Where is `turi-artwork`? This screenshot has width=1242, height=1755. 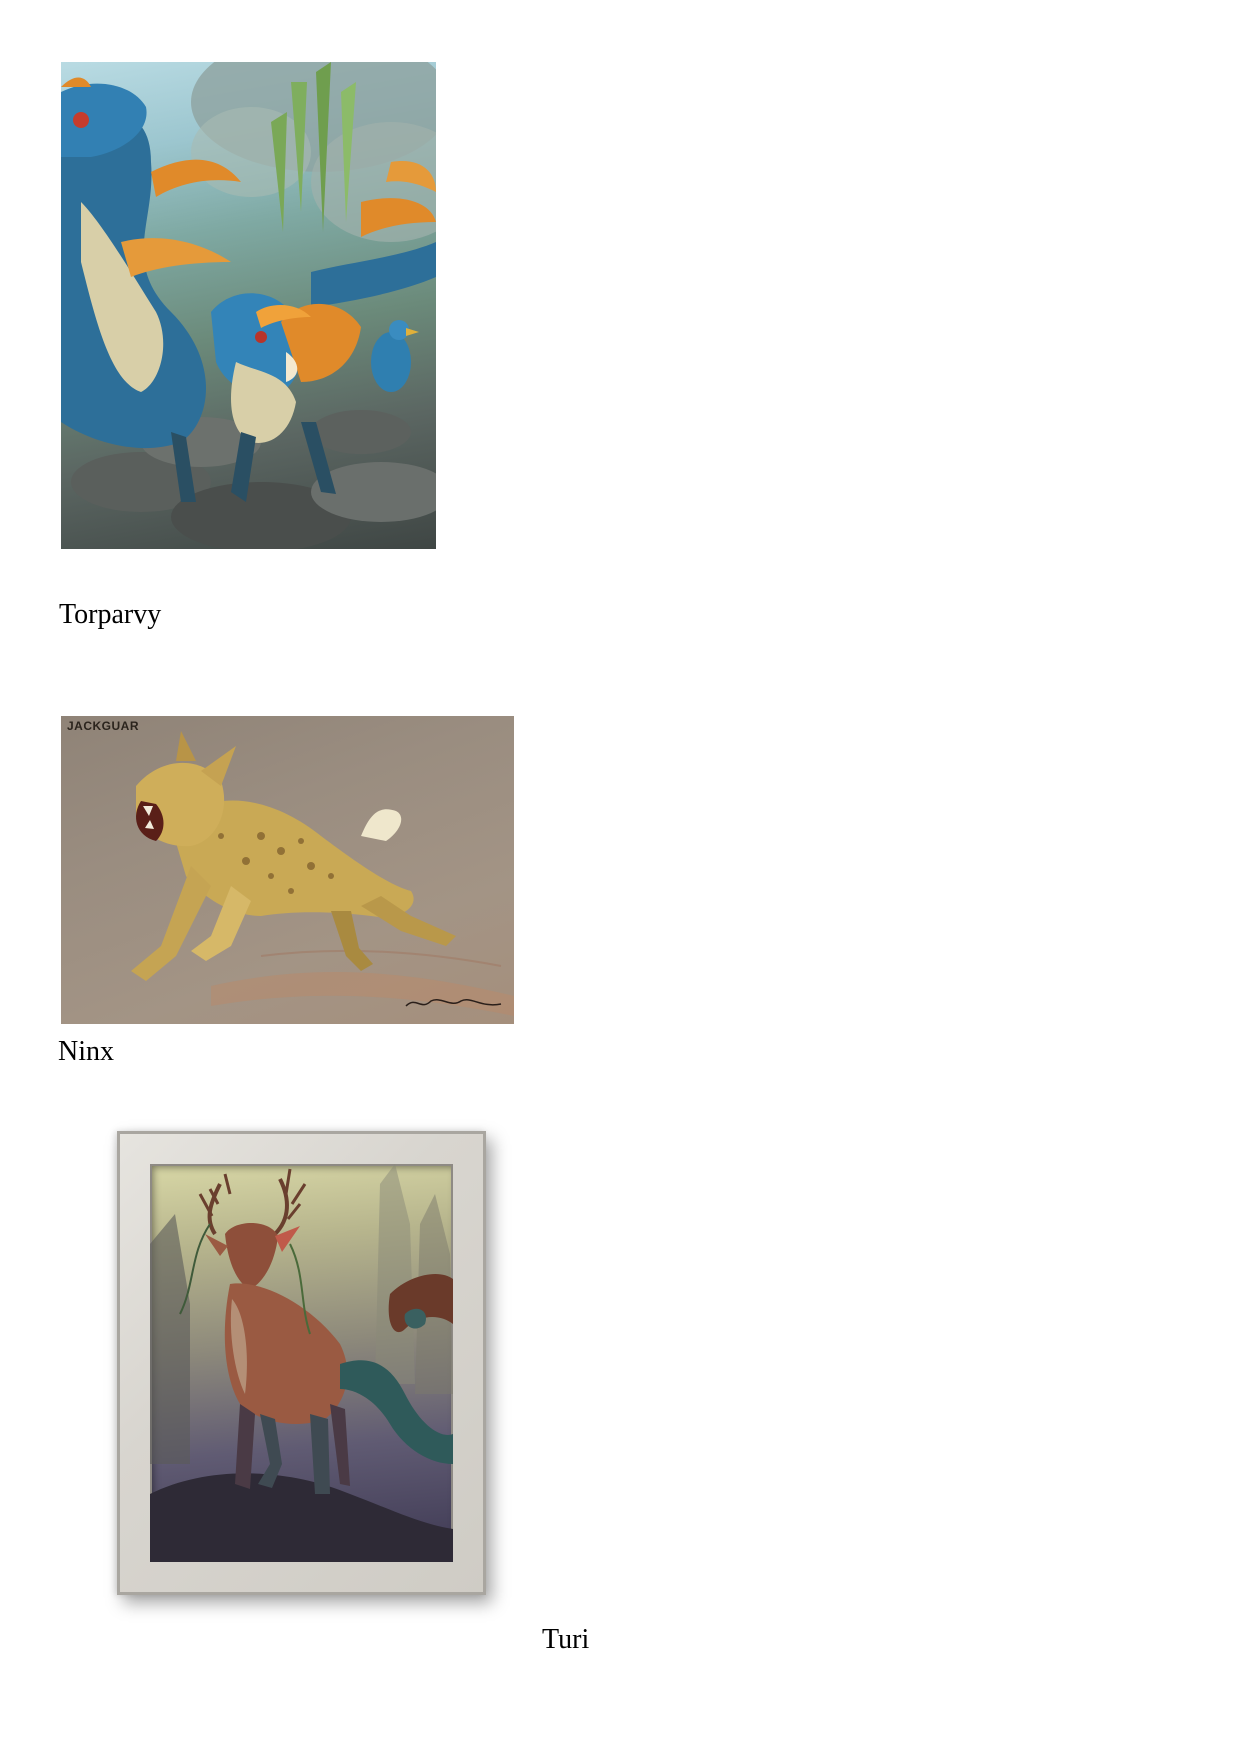 turi-artwork is located at coordinates (301, 1363).